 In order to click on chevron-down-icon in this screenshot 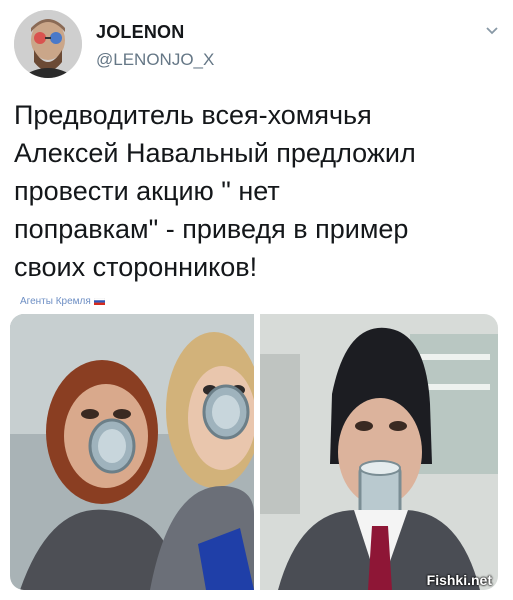, I will do `click(492, 30)`.